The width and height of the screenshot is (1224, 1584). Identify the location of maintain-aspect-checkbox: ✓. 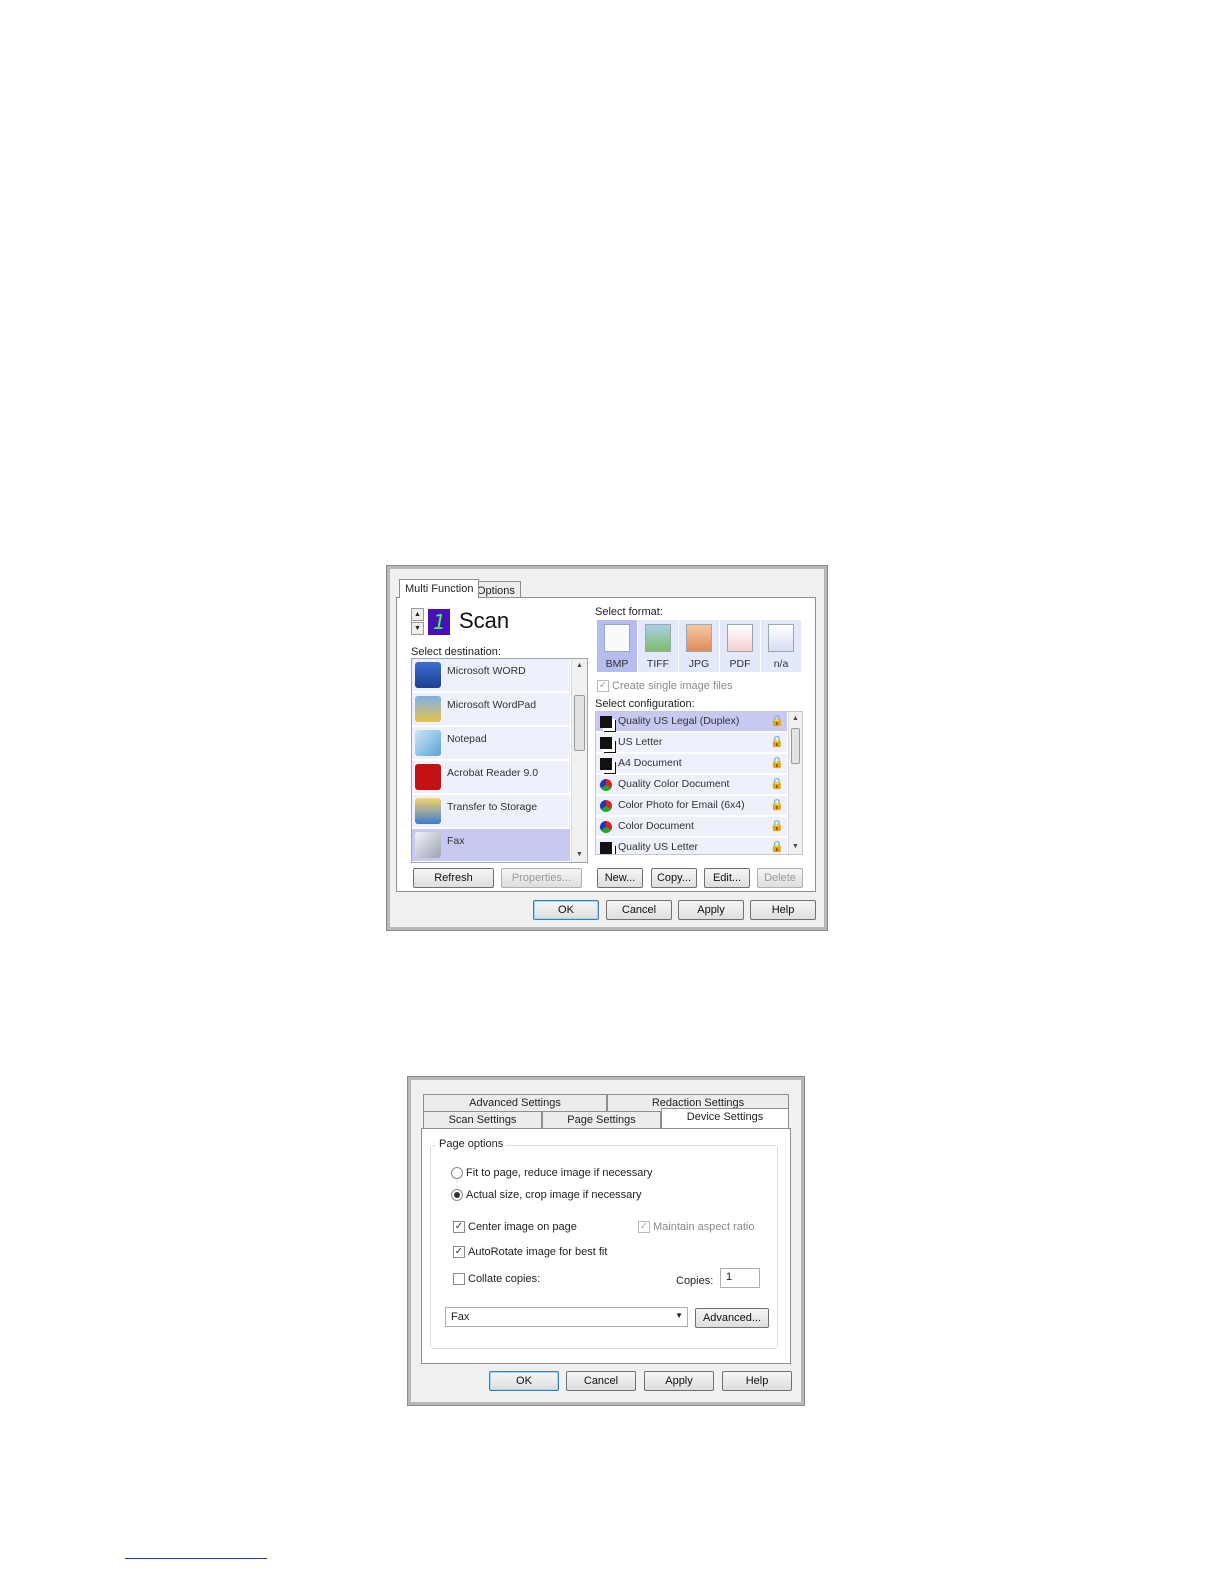
(644, 1227).